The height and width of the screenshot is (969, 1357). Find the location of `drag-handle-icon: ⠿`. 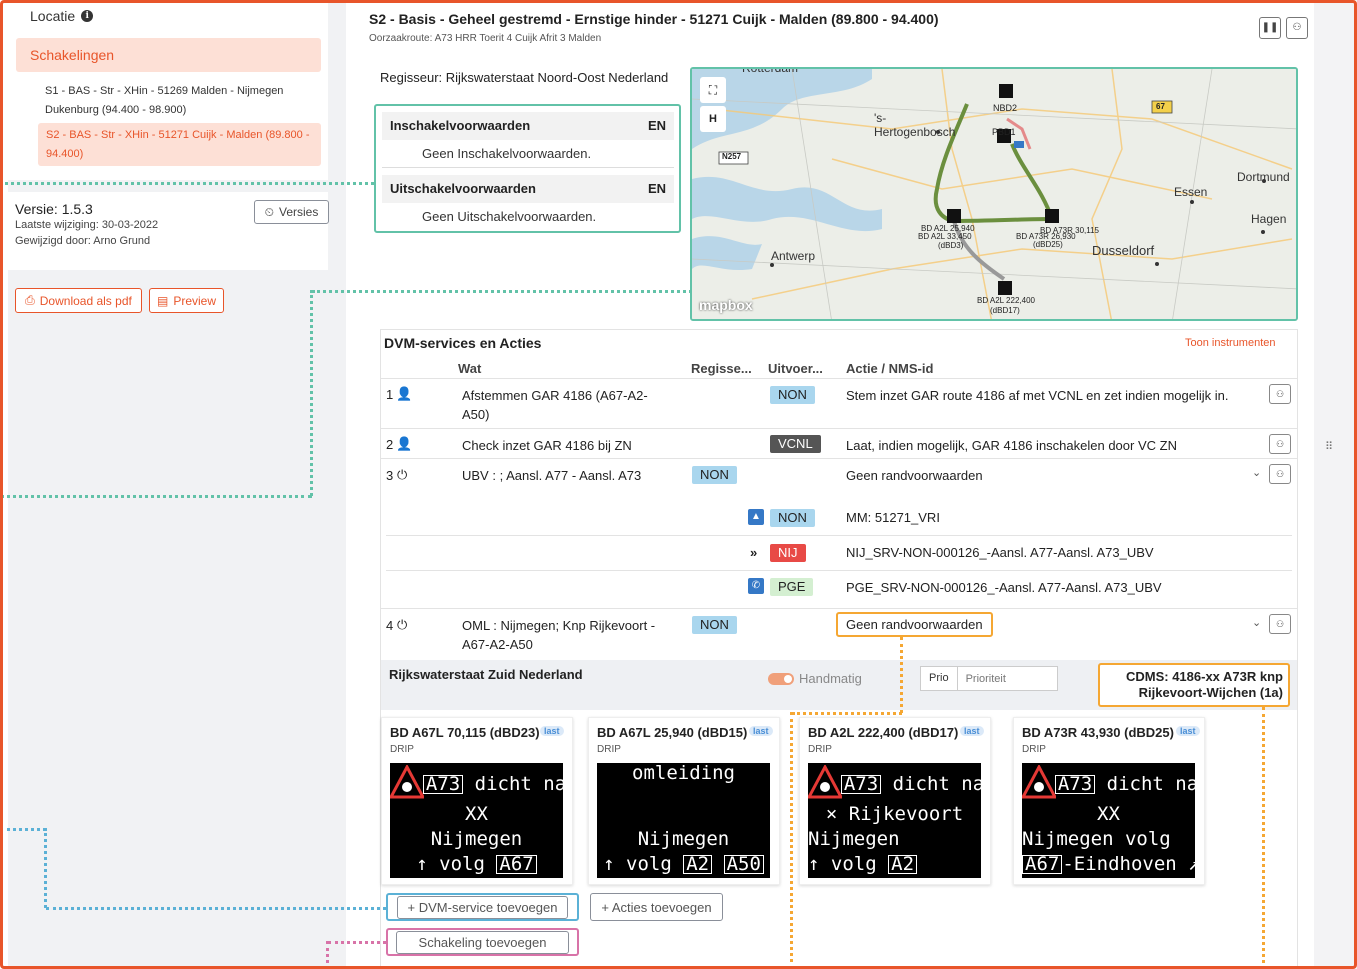

drag-handle-icon: ⠿ is located at coordinates (1329, 446).